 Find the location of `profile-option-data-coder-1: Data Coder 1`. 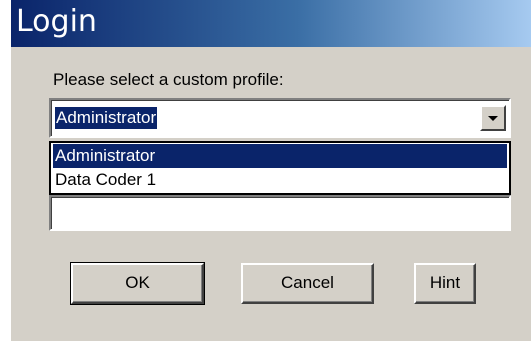

profile-option-data-coder-1: Data Coder 1 is located at coordinates (280, 180).